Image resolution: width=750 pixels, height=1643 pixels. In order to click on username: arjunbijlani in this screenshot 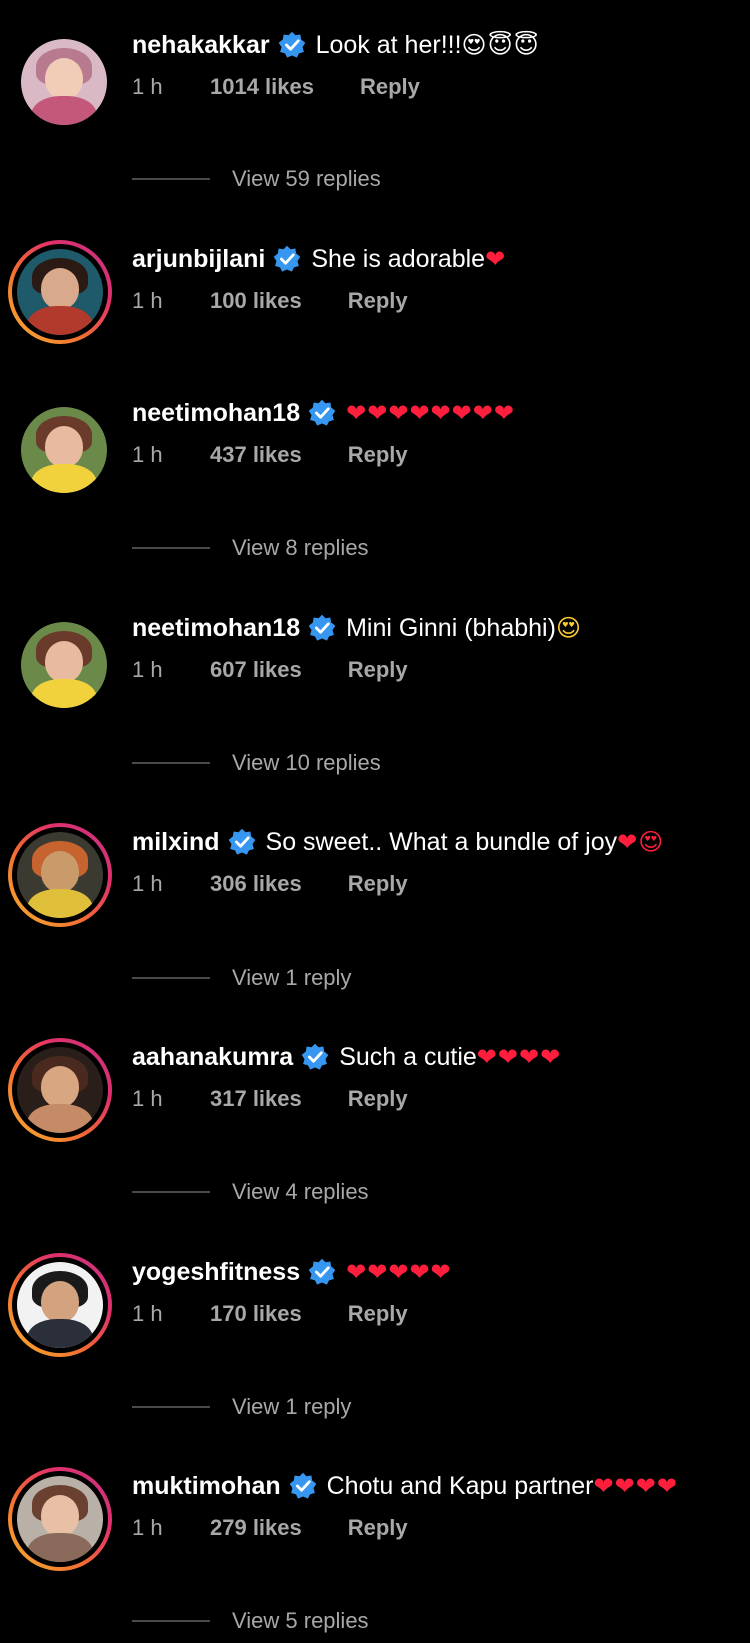, I will do `click(198, 259)`.